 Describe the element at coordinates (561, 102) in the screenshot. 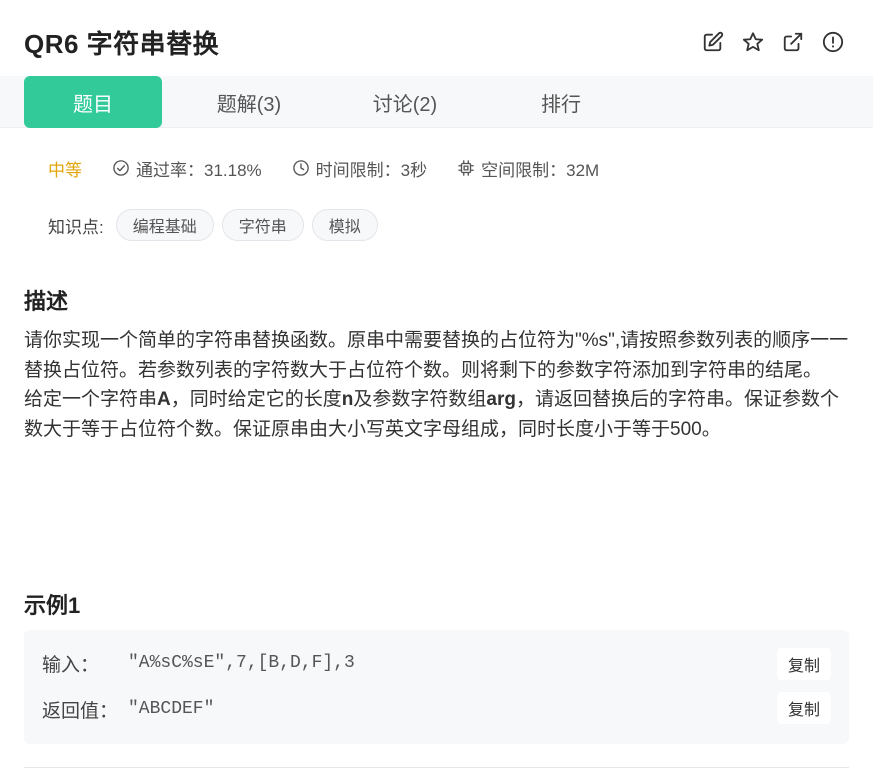

I see `tab-ranking: 排行` at that location.